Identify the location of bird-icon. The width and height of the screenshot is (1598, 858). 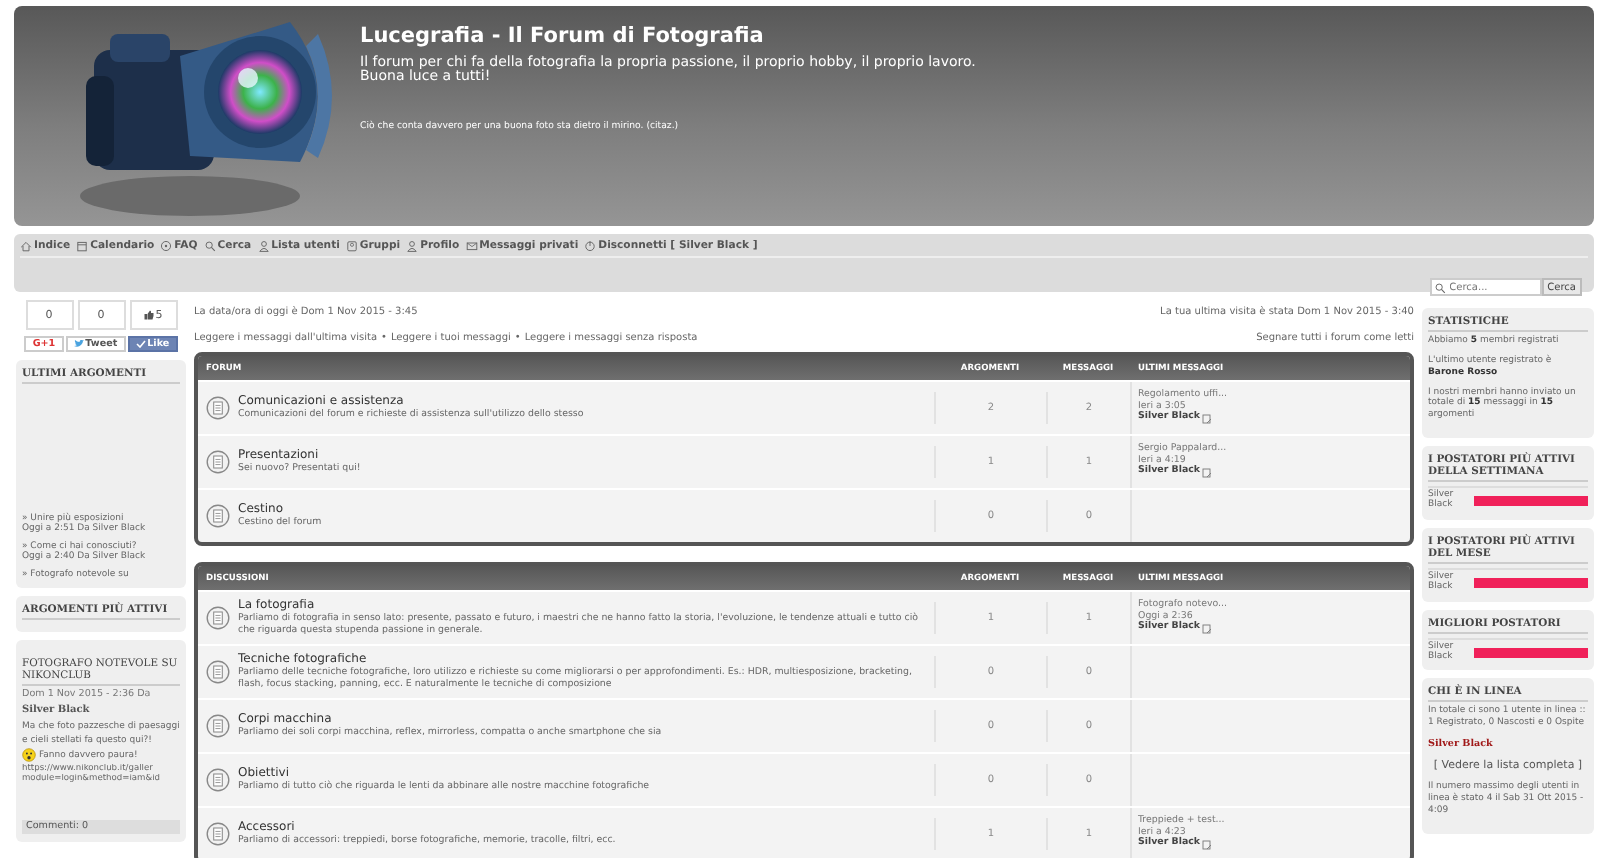
(78, 344).